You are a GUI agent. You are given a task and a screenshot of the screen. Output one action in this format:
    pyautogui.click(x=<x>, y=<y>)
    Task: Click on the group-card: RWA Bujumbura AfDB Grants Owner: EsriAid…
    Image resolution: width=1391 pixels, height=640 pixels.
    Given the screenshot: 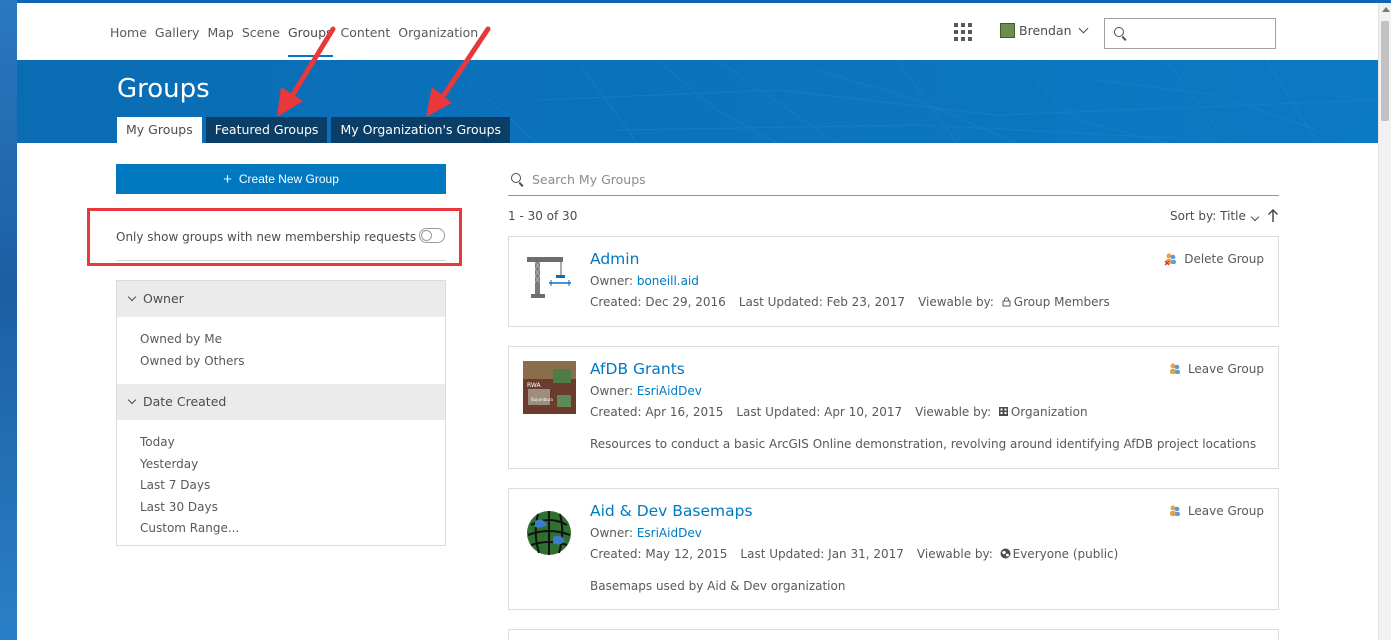 What is the action you would take?
    pyautogui.click(x=893, y=407)
    